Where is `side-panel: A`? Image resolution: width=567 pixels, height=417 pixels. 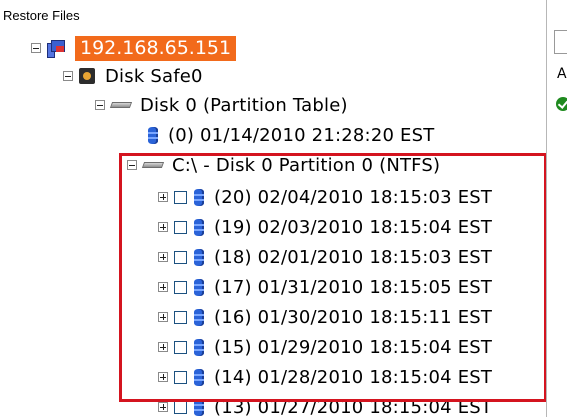 side-panel: A is located at coordinates (557, 208).